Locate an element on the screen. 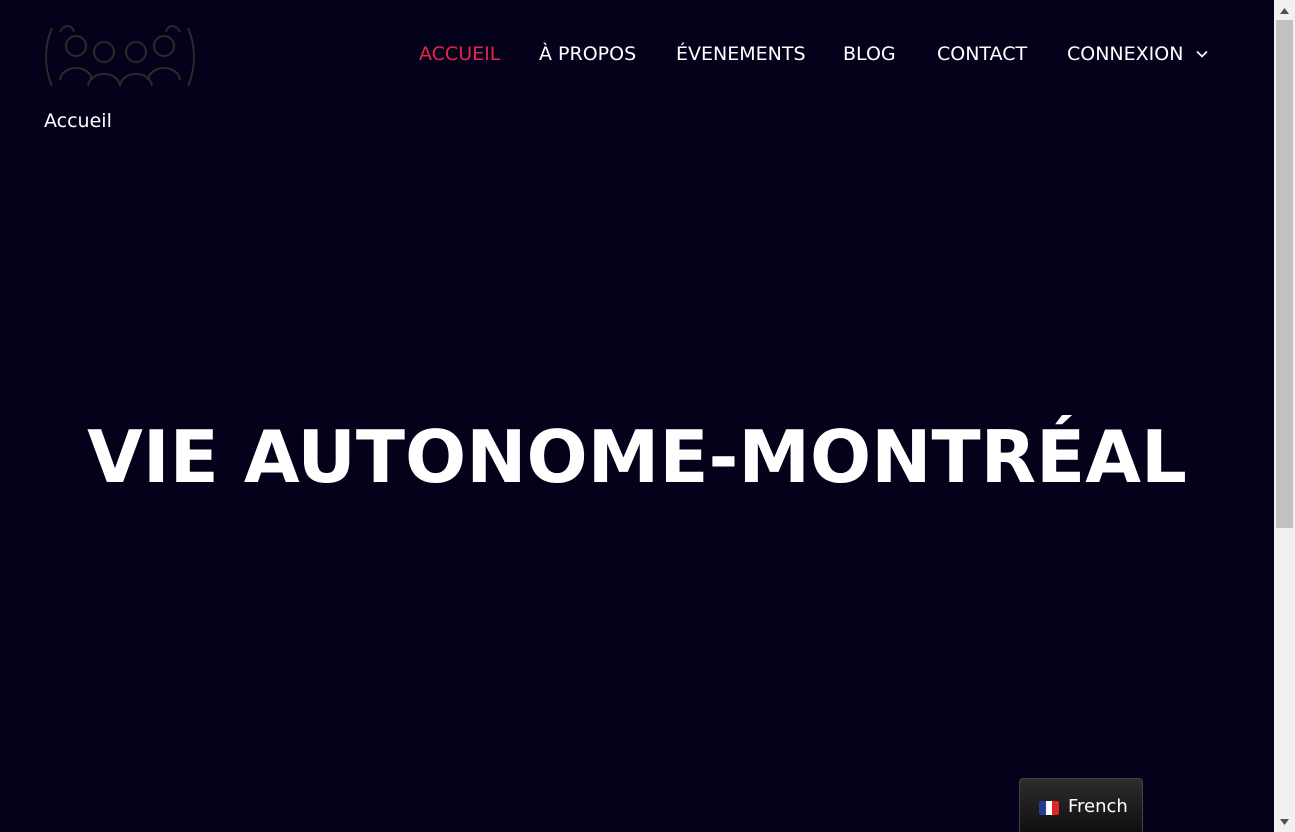  nav-item-evenements: ÉVENEMENTS is located at coordinates (741, 54).